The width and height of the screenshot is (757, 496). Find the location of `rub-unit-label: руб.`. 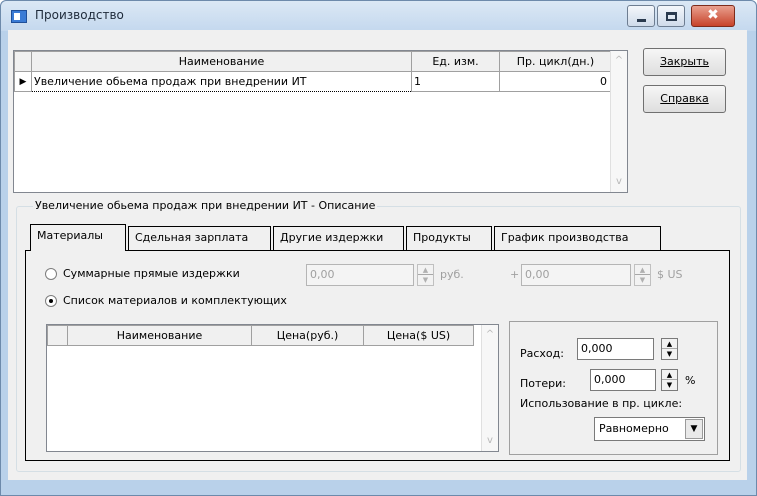

rub-unit-label: руб. is located at coordinates (452, 274).